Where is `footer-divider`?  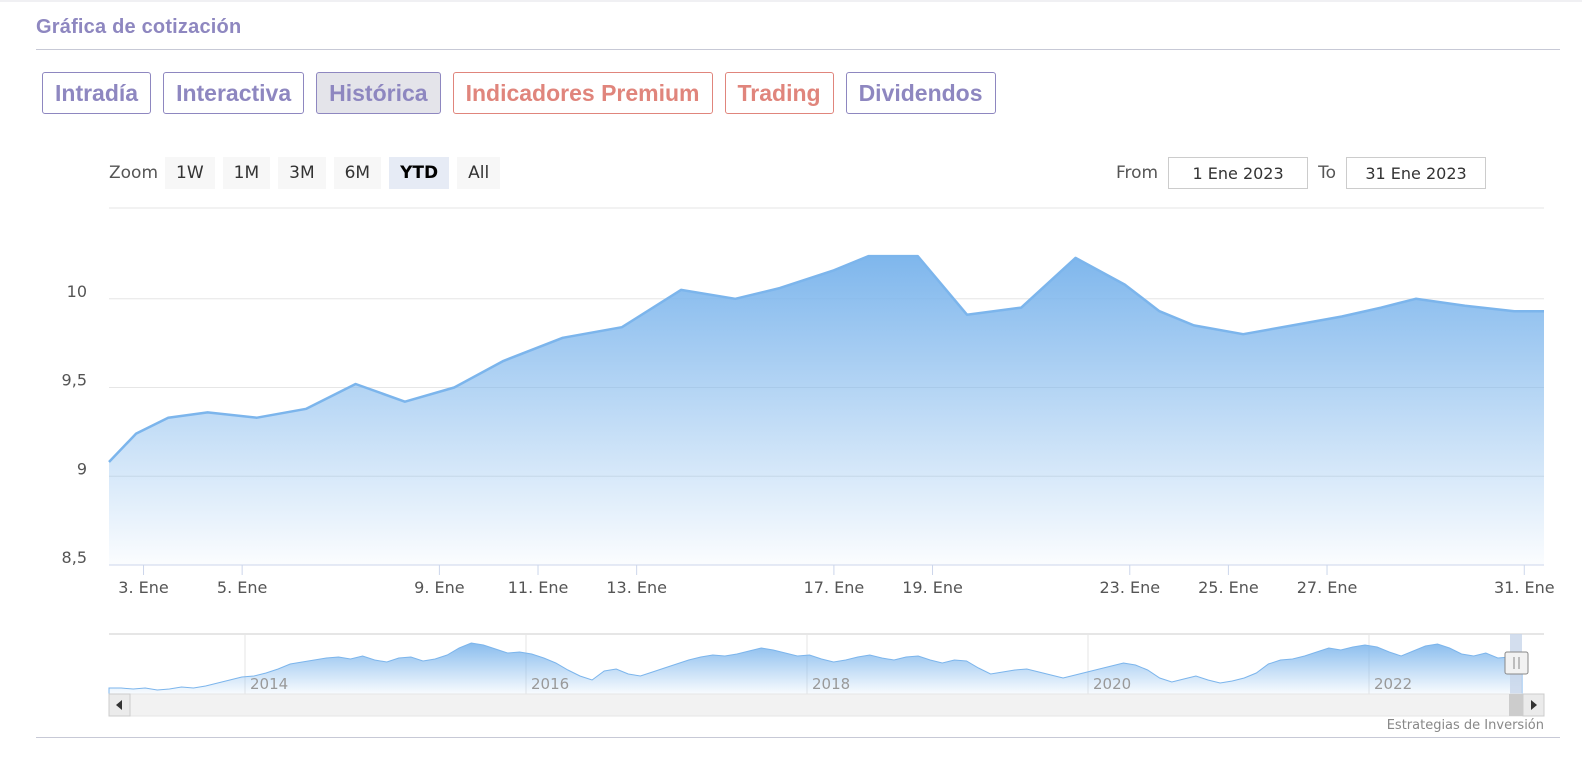
footer-divider is located at coordinates (798, 737).